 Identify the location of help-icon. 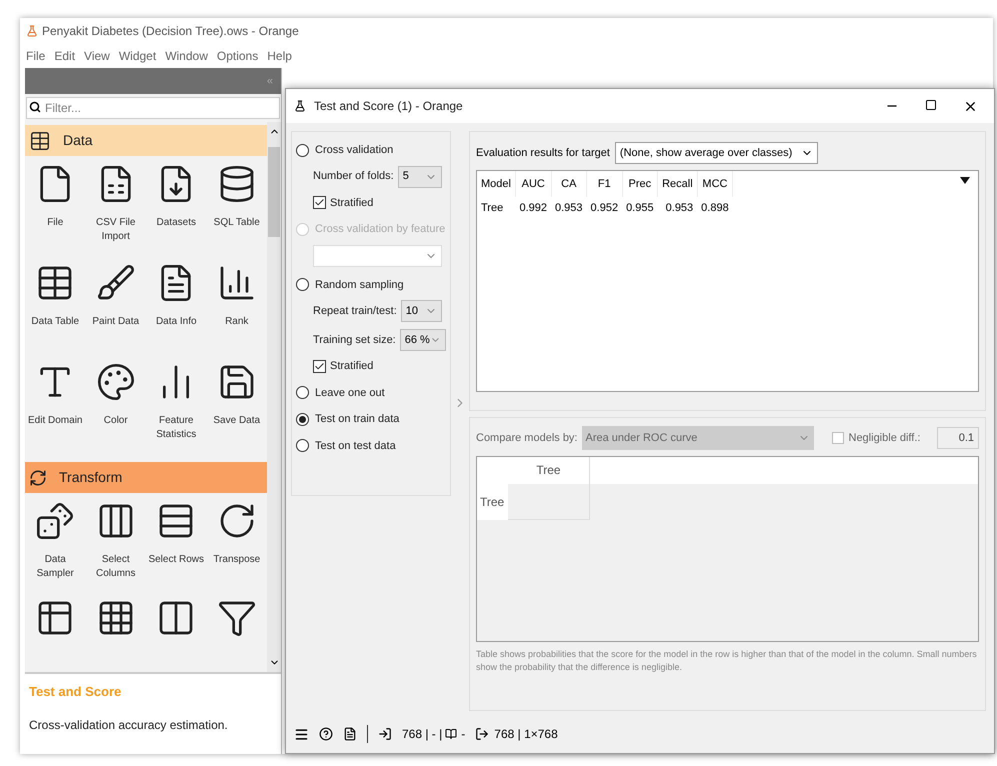
(326, 734).